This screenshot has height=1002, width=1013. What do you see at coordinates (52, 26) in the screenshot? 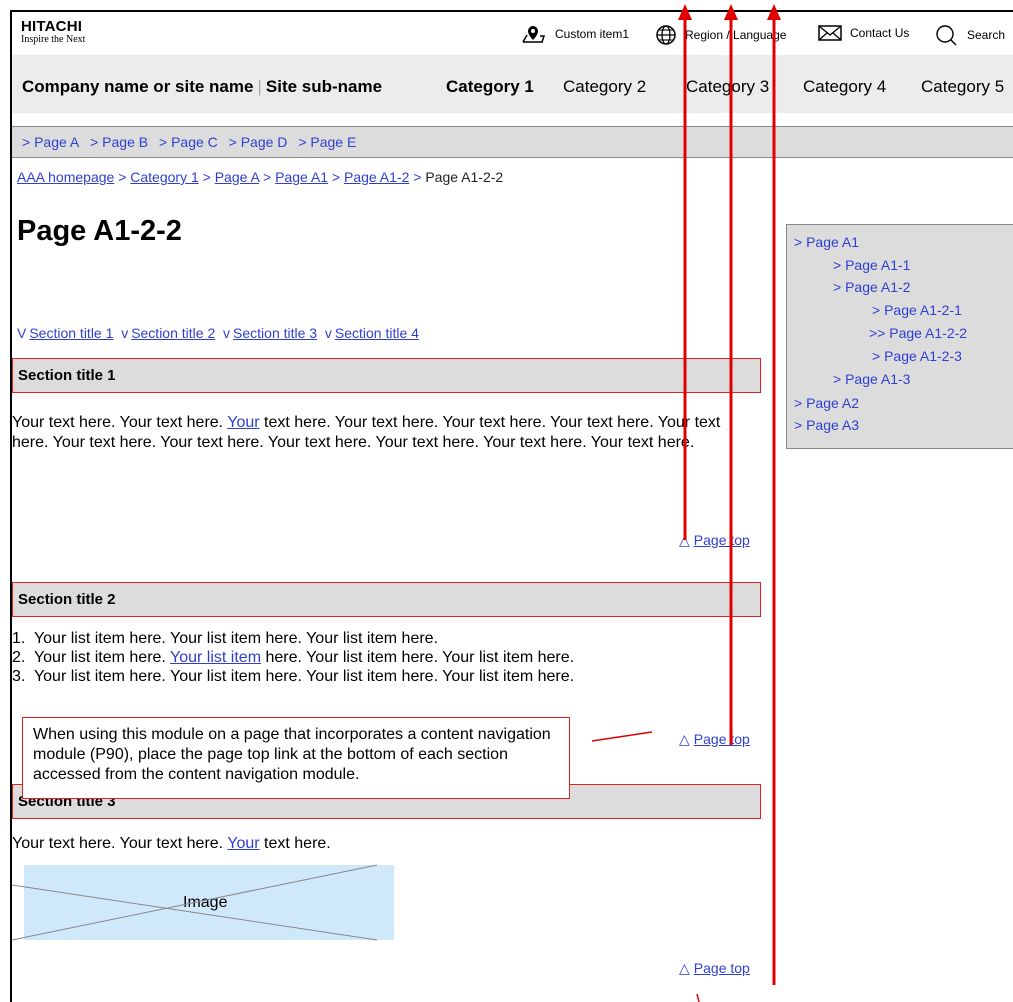
I see `logo-wordmark: HITACHI` at bounding box center [52, 26].